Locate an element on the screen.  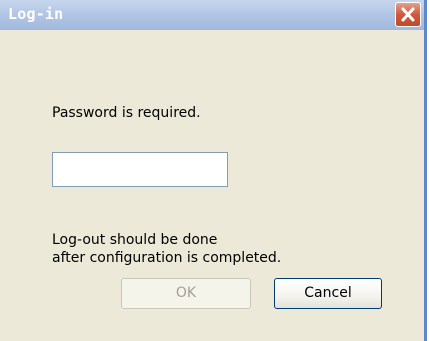
logout-note-line-1: Log-out should be done is located at coordinates (135, 240).